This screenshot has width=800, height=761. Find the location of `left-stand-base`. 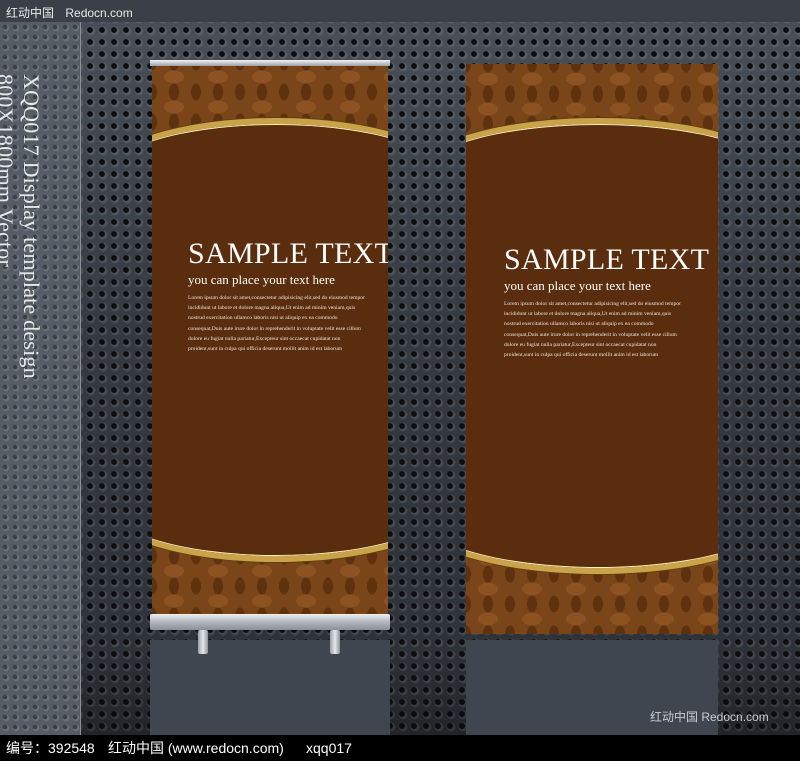

left-stand-base is located at coordinates (270, 622).